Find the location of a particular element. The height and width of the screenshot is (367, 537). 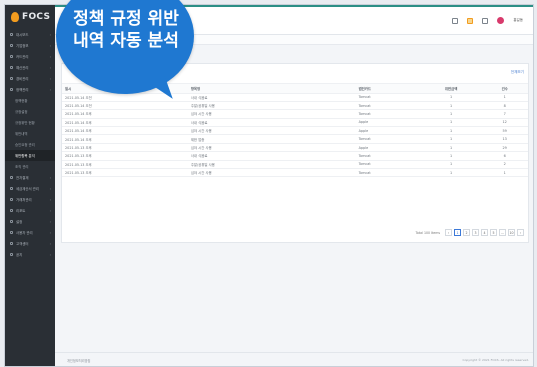

sidebar-item-label: 세금계산서 관리 is located at coordinates (27, 189).